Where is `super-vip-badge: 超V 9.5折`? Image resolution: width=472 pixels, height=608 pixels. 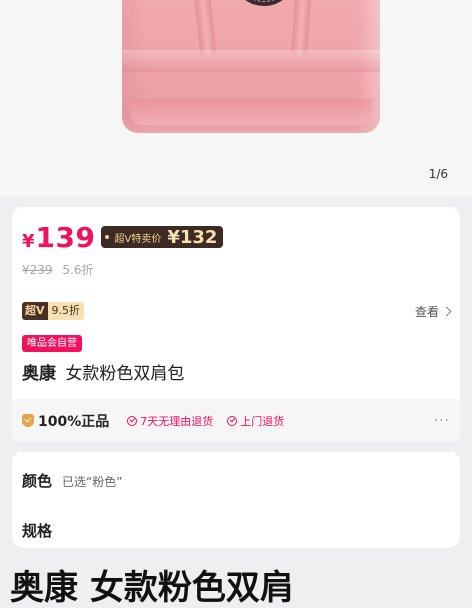 super-vip-badge: 超V 9.5折 is located at coordinates (53, 311).